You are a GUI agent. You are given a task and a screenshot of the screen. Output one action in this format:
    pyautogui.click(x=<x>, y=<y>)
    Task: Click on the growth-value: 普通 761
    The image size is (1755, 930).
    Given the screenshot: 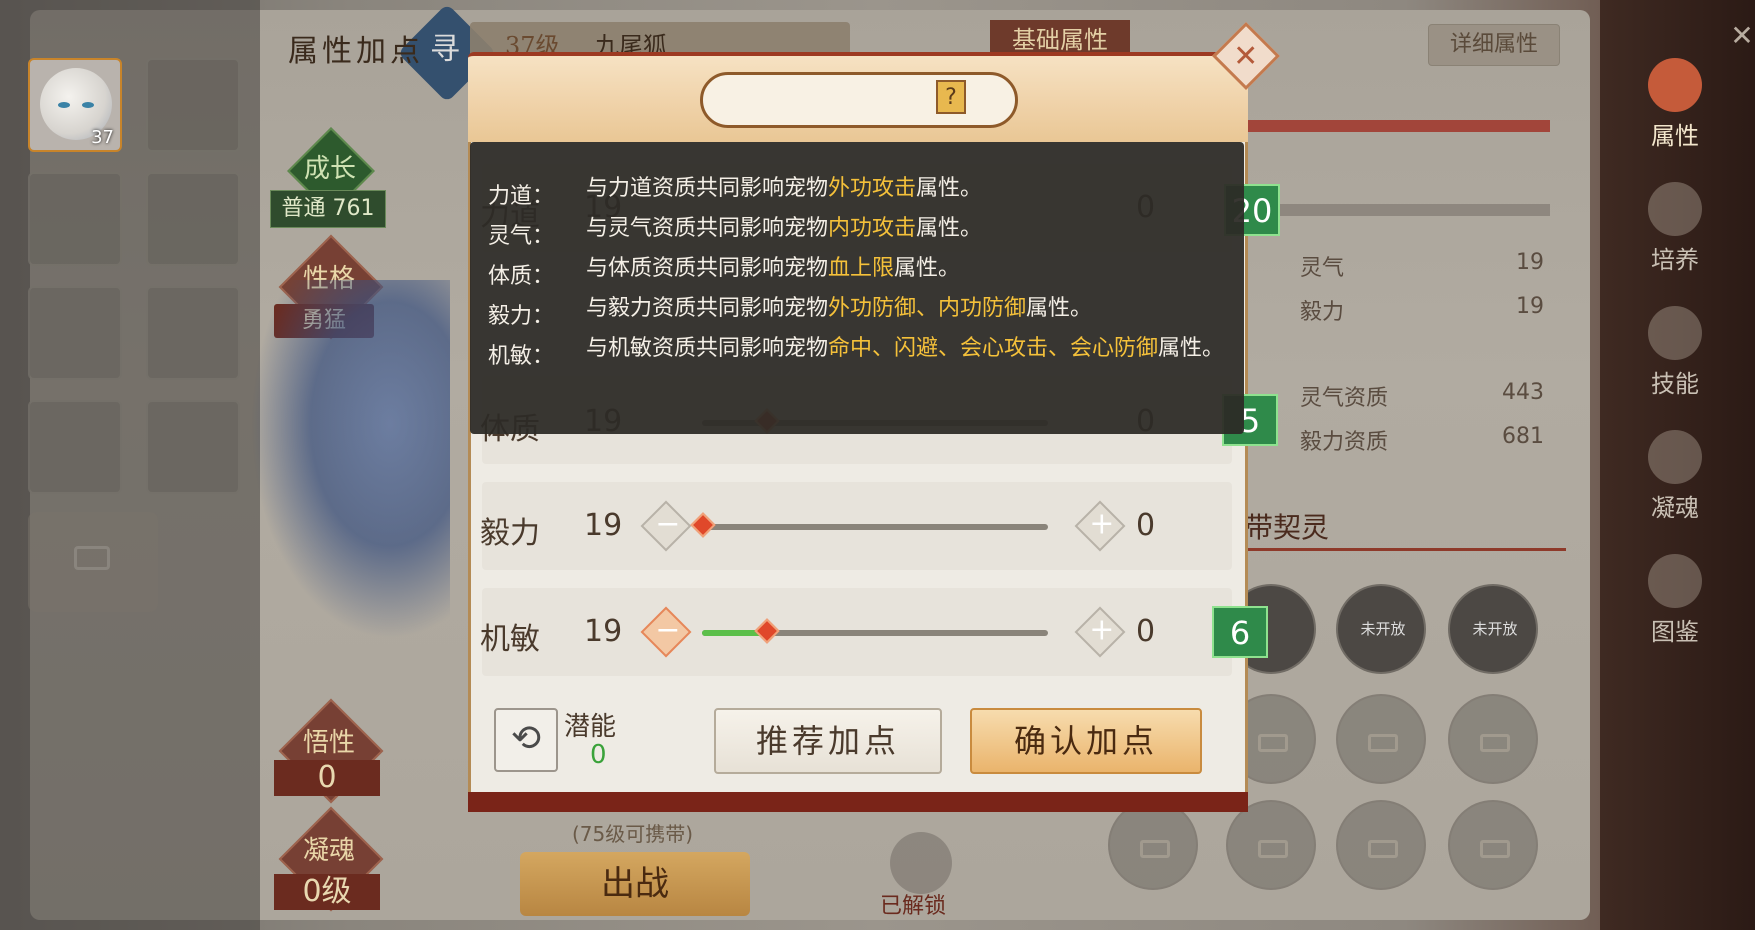 What is the action you would take?
    pyautogui.click(x=328, y=209)
    